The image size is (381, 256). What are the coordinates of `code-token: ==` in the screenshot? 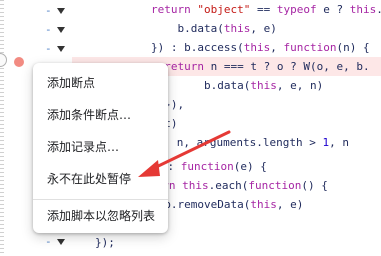 It's located at (263, 9).